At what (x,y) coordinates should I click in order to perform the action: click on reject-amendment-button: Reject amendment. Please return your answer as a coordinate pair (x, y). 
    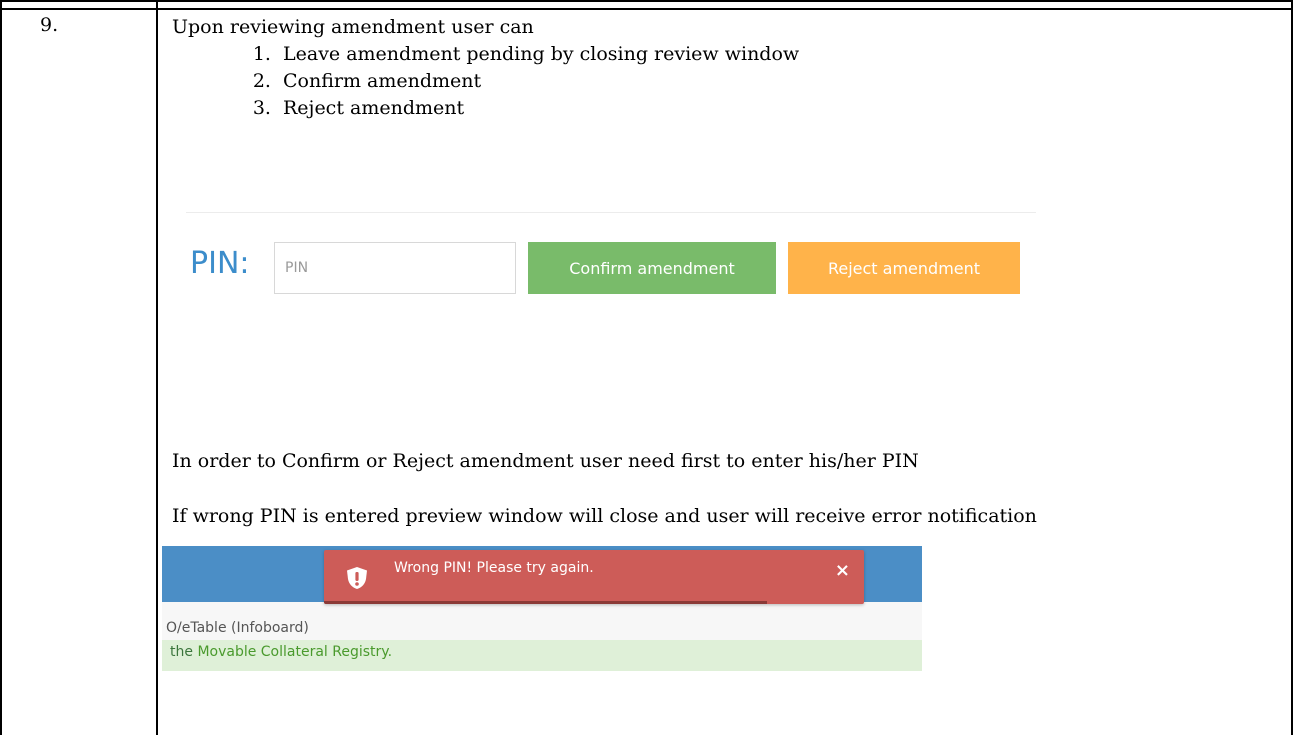
    Looking at the image, I should click on (904, 268).